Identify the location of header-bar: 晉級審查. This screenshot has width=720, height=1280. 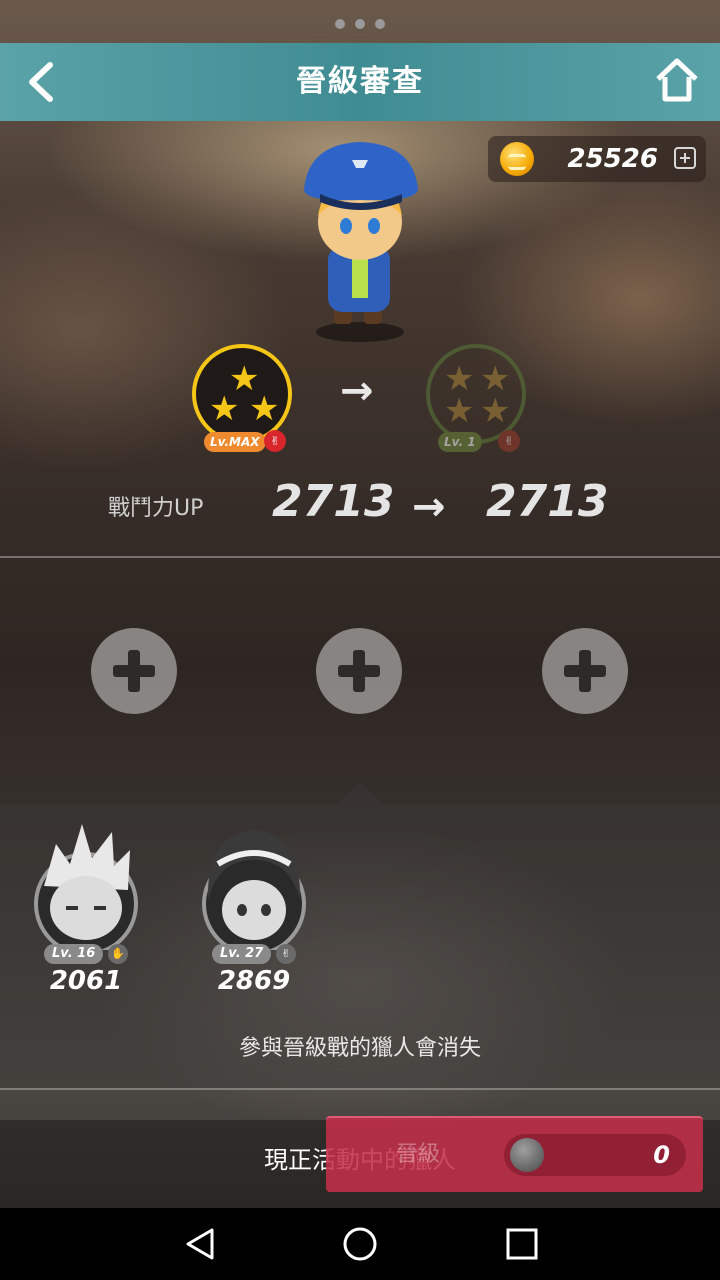
(360, 82).